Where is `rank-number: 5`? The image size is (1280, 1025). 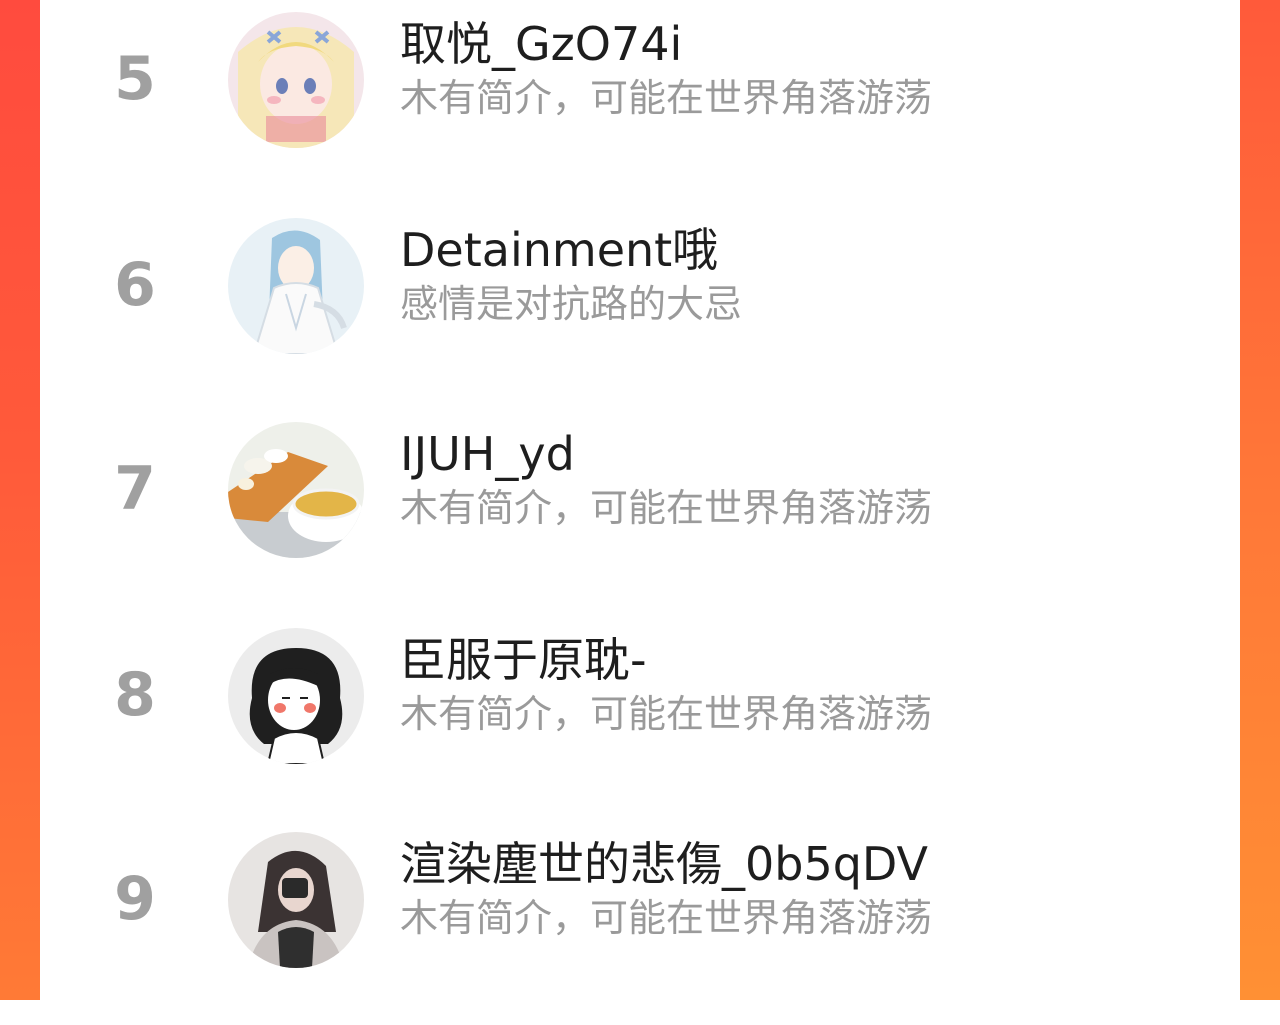 rank-number: 5 is located at coordinates (135, 79).